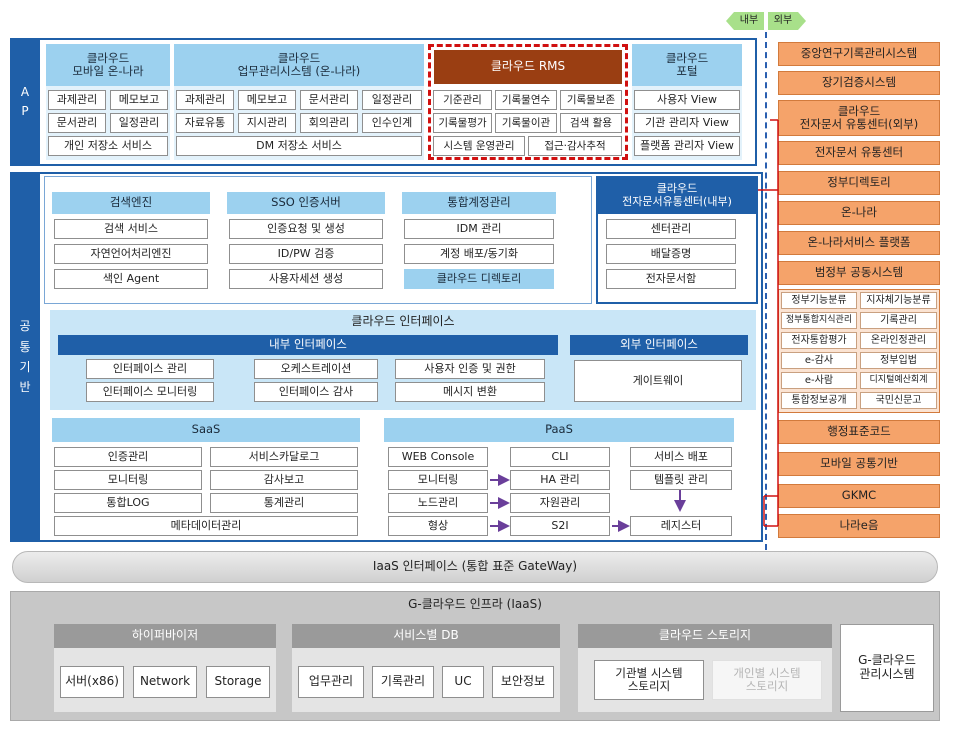 The height and width of the screenshot is (733, 959). Describe the element at coordinates (898, 320) in the screenshot. I see `joint-system-item: 기록관리` at that location.